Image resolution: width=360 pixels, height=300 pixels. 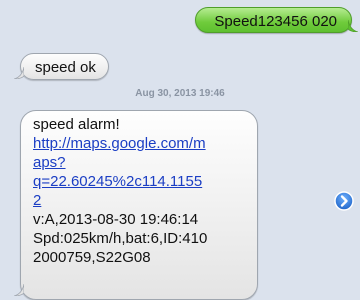 I want to click on received-message-text: speed ok, so click(x=65, y=67).